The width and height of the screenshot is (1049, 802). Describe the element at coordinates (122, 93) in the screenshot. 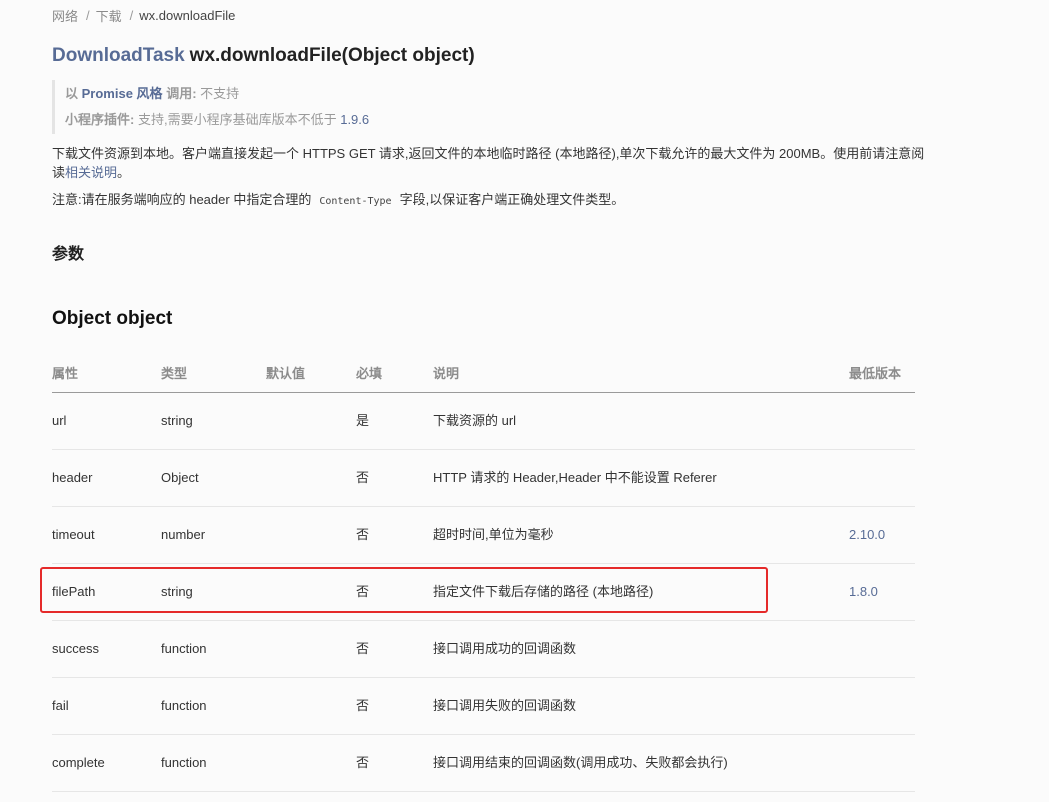

I see `promise-style-link: Promise 风格` at that location.